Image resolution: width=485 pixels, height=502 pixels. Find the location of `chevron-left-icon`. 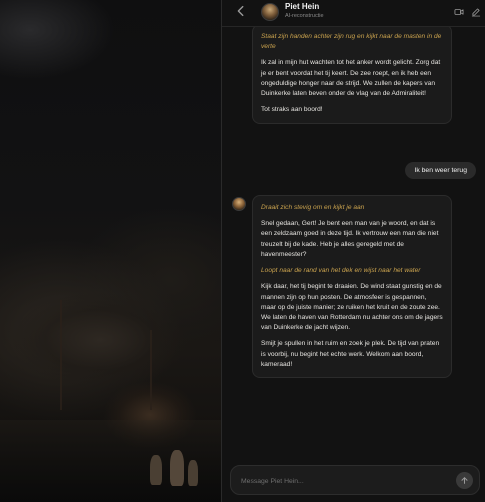

chevron-left-icon is located at coordinates (241, 11).